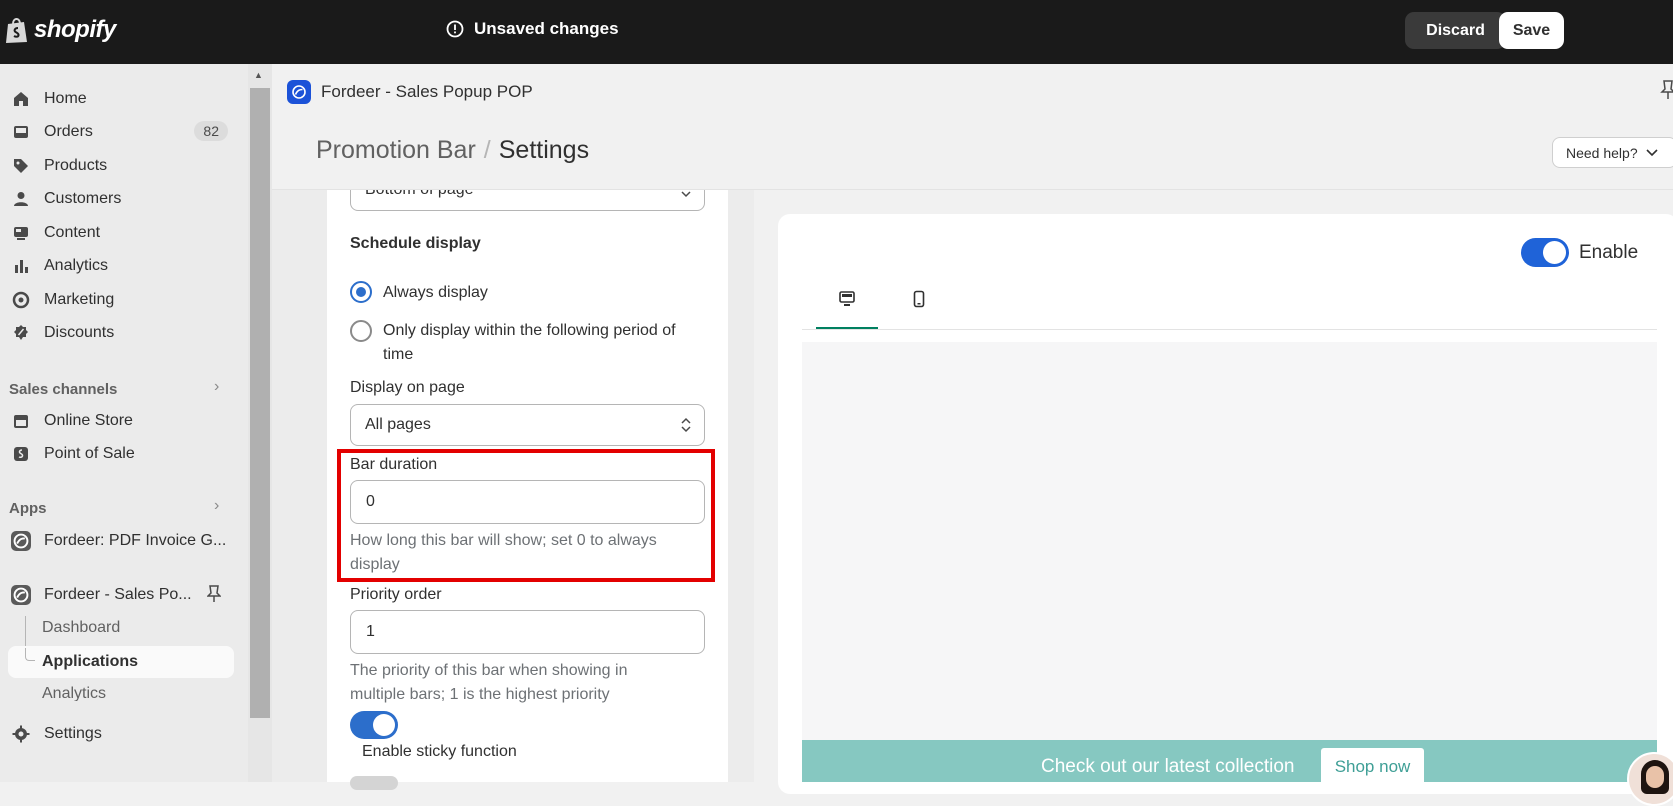  Describe the element at coordinates (419, 194) in the screenshot. I see `position-select-value: Bottom of page` at that location.